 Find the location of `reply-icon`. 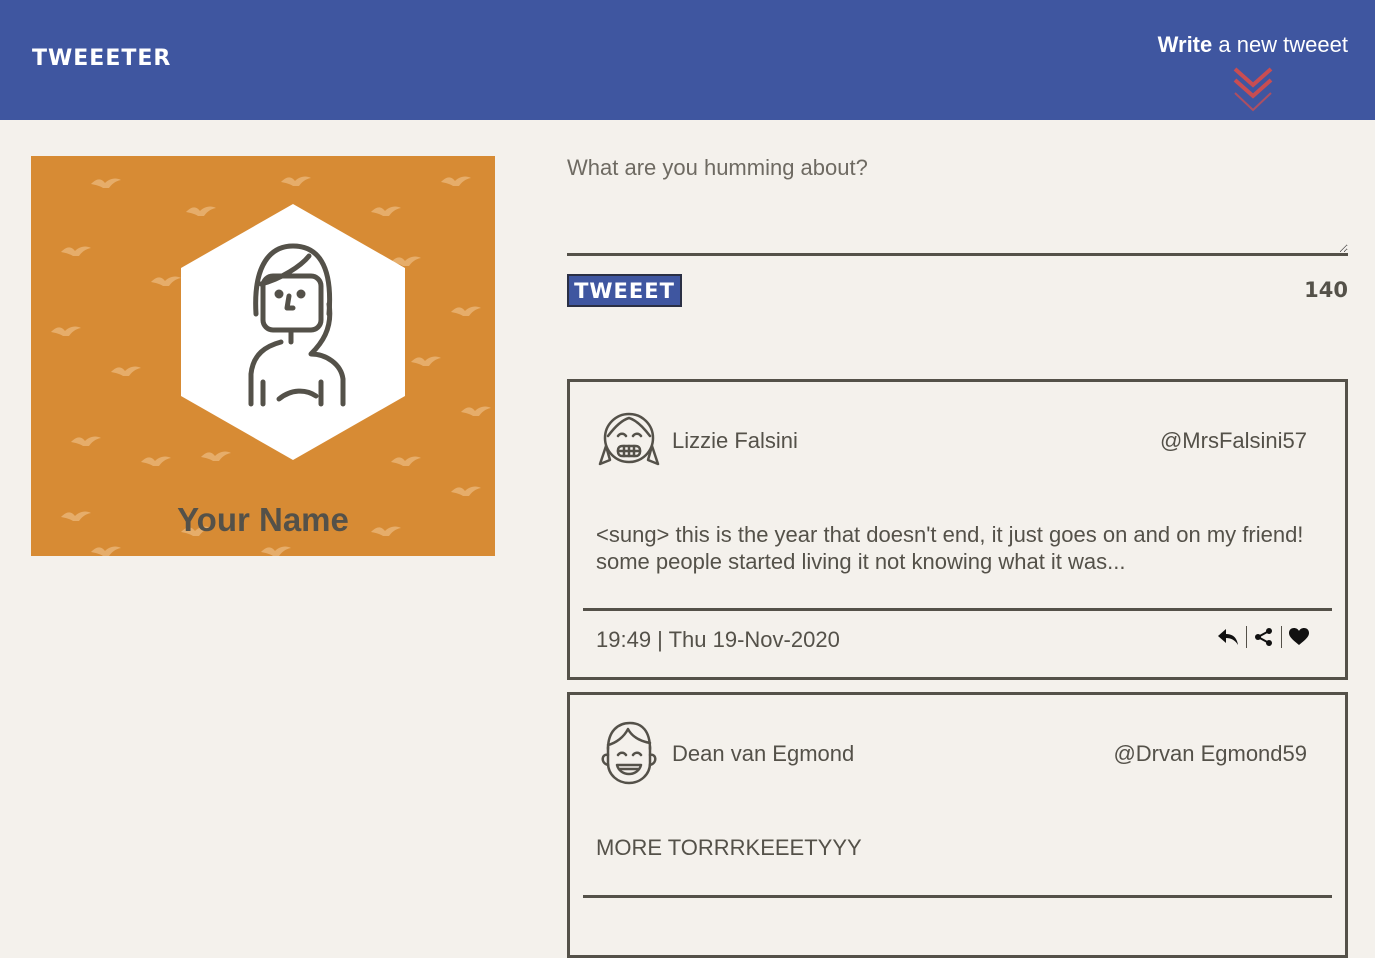

reply-icon is located at coordinates (1228, 637).